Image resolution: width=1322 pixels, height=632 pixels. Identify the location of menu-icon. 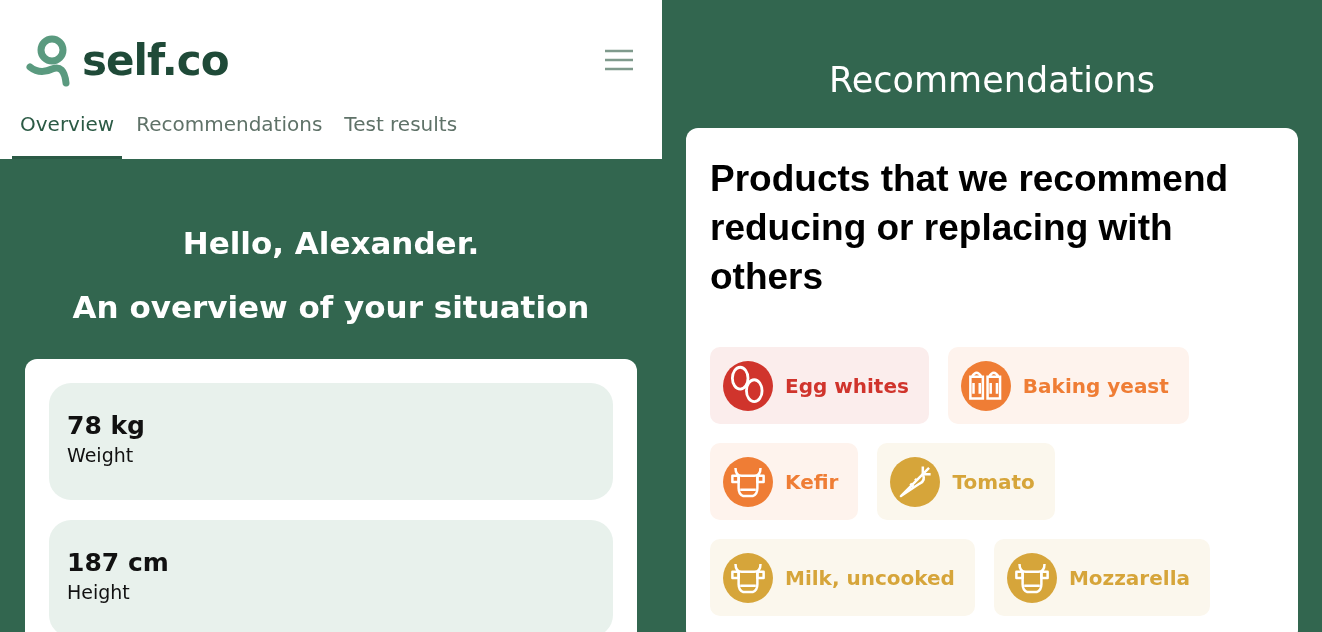
(619, 60).